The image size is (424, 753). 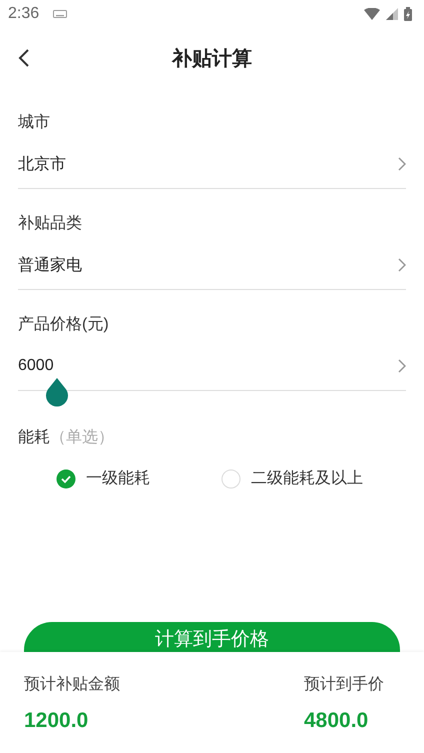 What do you see at coordinates (36, 366) in the screenshot?
I see `price-value: 6000` at bounding box center [36, 366].